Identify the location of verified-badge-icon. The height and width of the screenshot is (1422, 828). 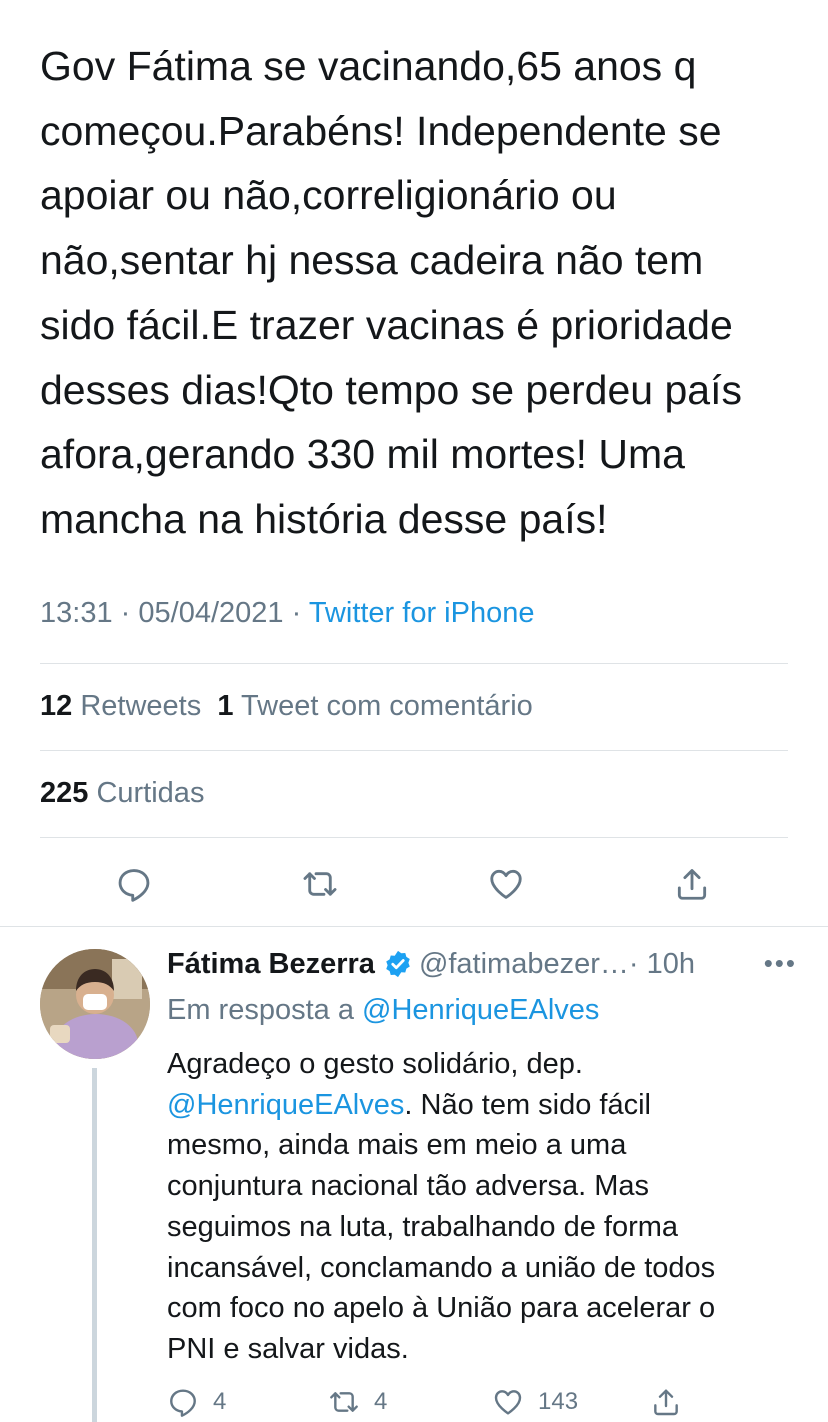
(398, 964).